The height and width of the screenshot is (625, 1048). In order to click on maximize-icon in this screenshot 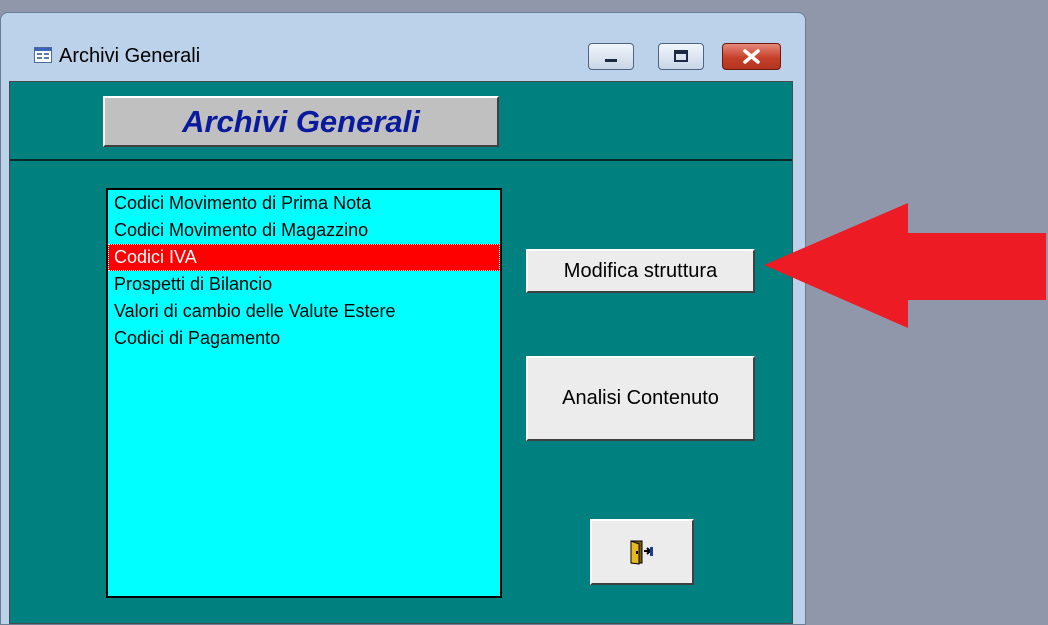, I will do `click(681, 56)`.